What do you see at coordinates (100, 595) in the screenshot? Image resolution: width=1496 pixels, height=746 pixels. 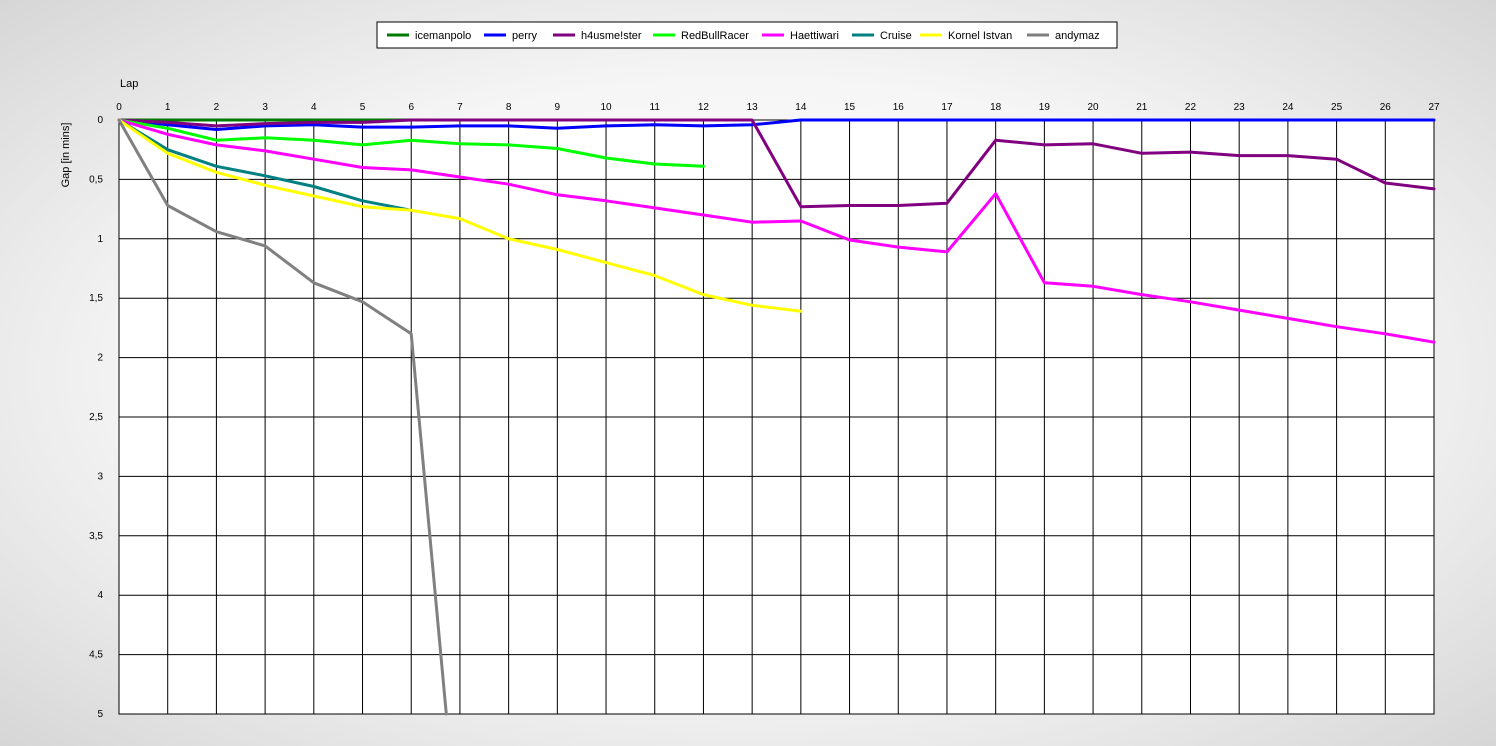 I see `y-tick-label: 4` at bounding box center [100, 595].